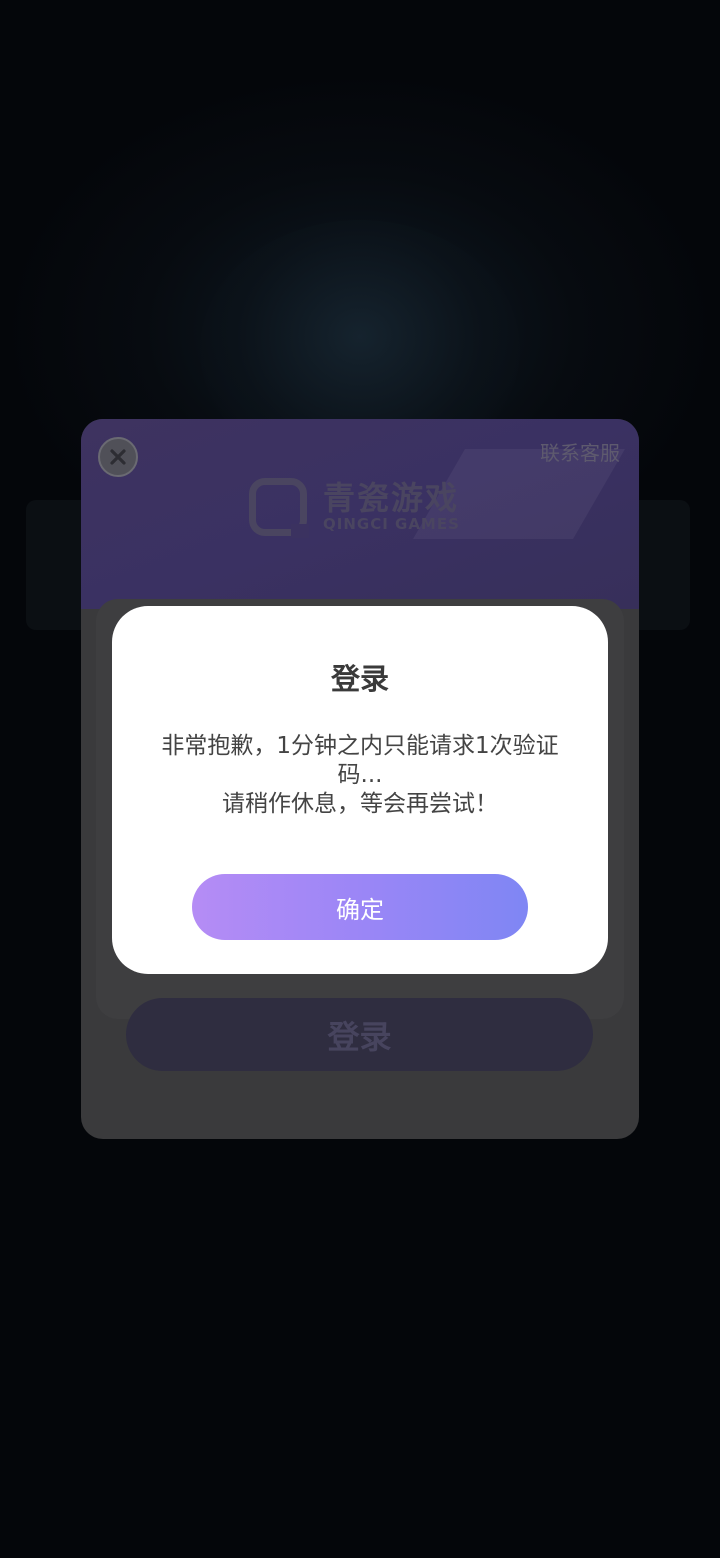 This screenshot has width=720, height=1558. I want to click on close-icon, so click(118, 457).